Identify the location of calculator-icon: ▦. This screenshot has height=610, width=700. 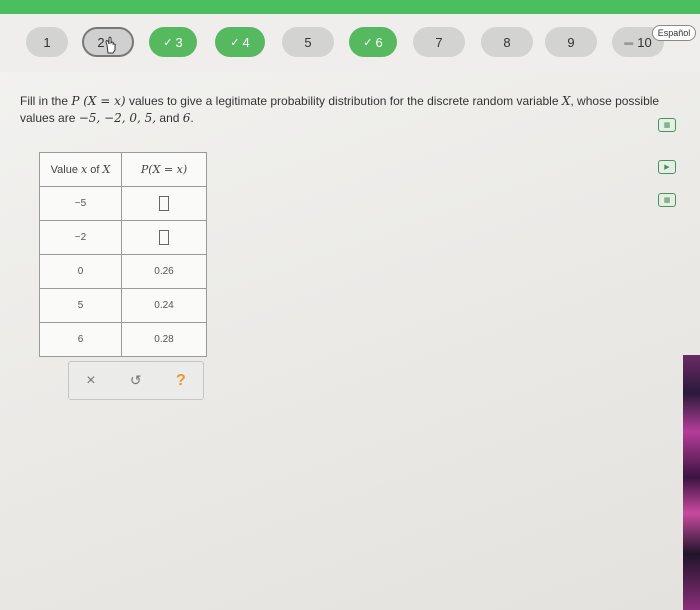
(667, 125).